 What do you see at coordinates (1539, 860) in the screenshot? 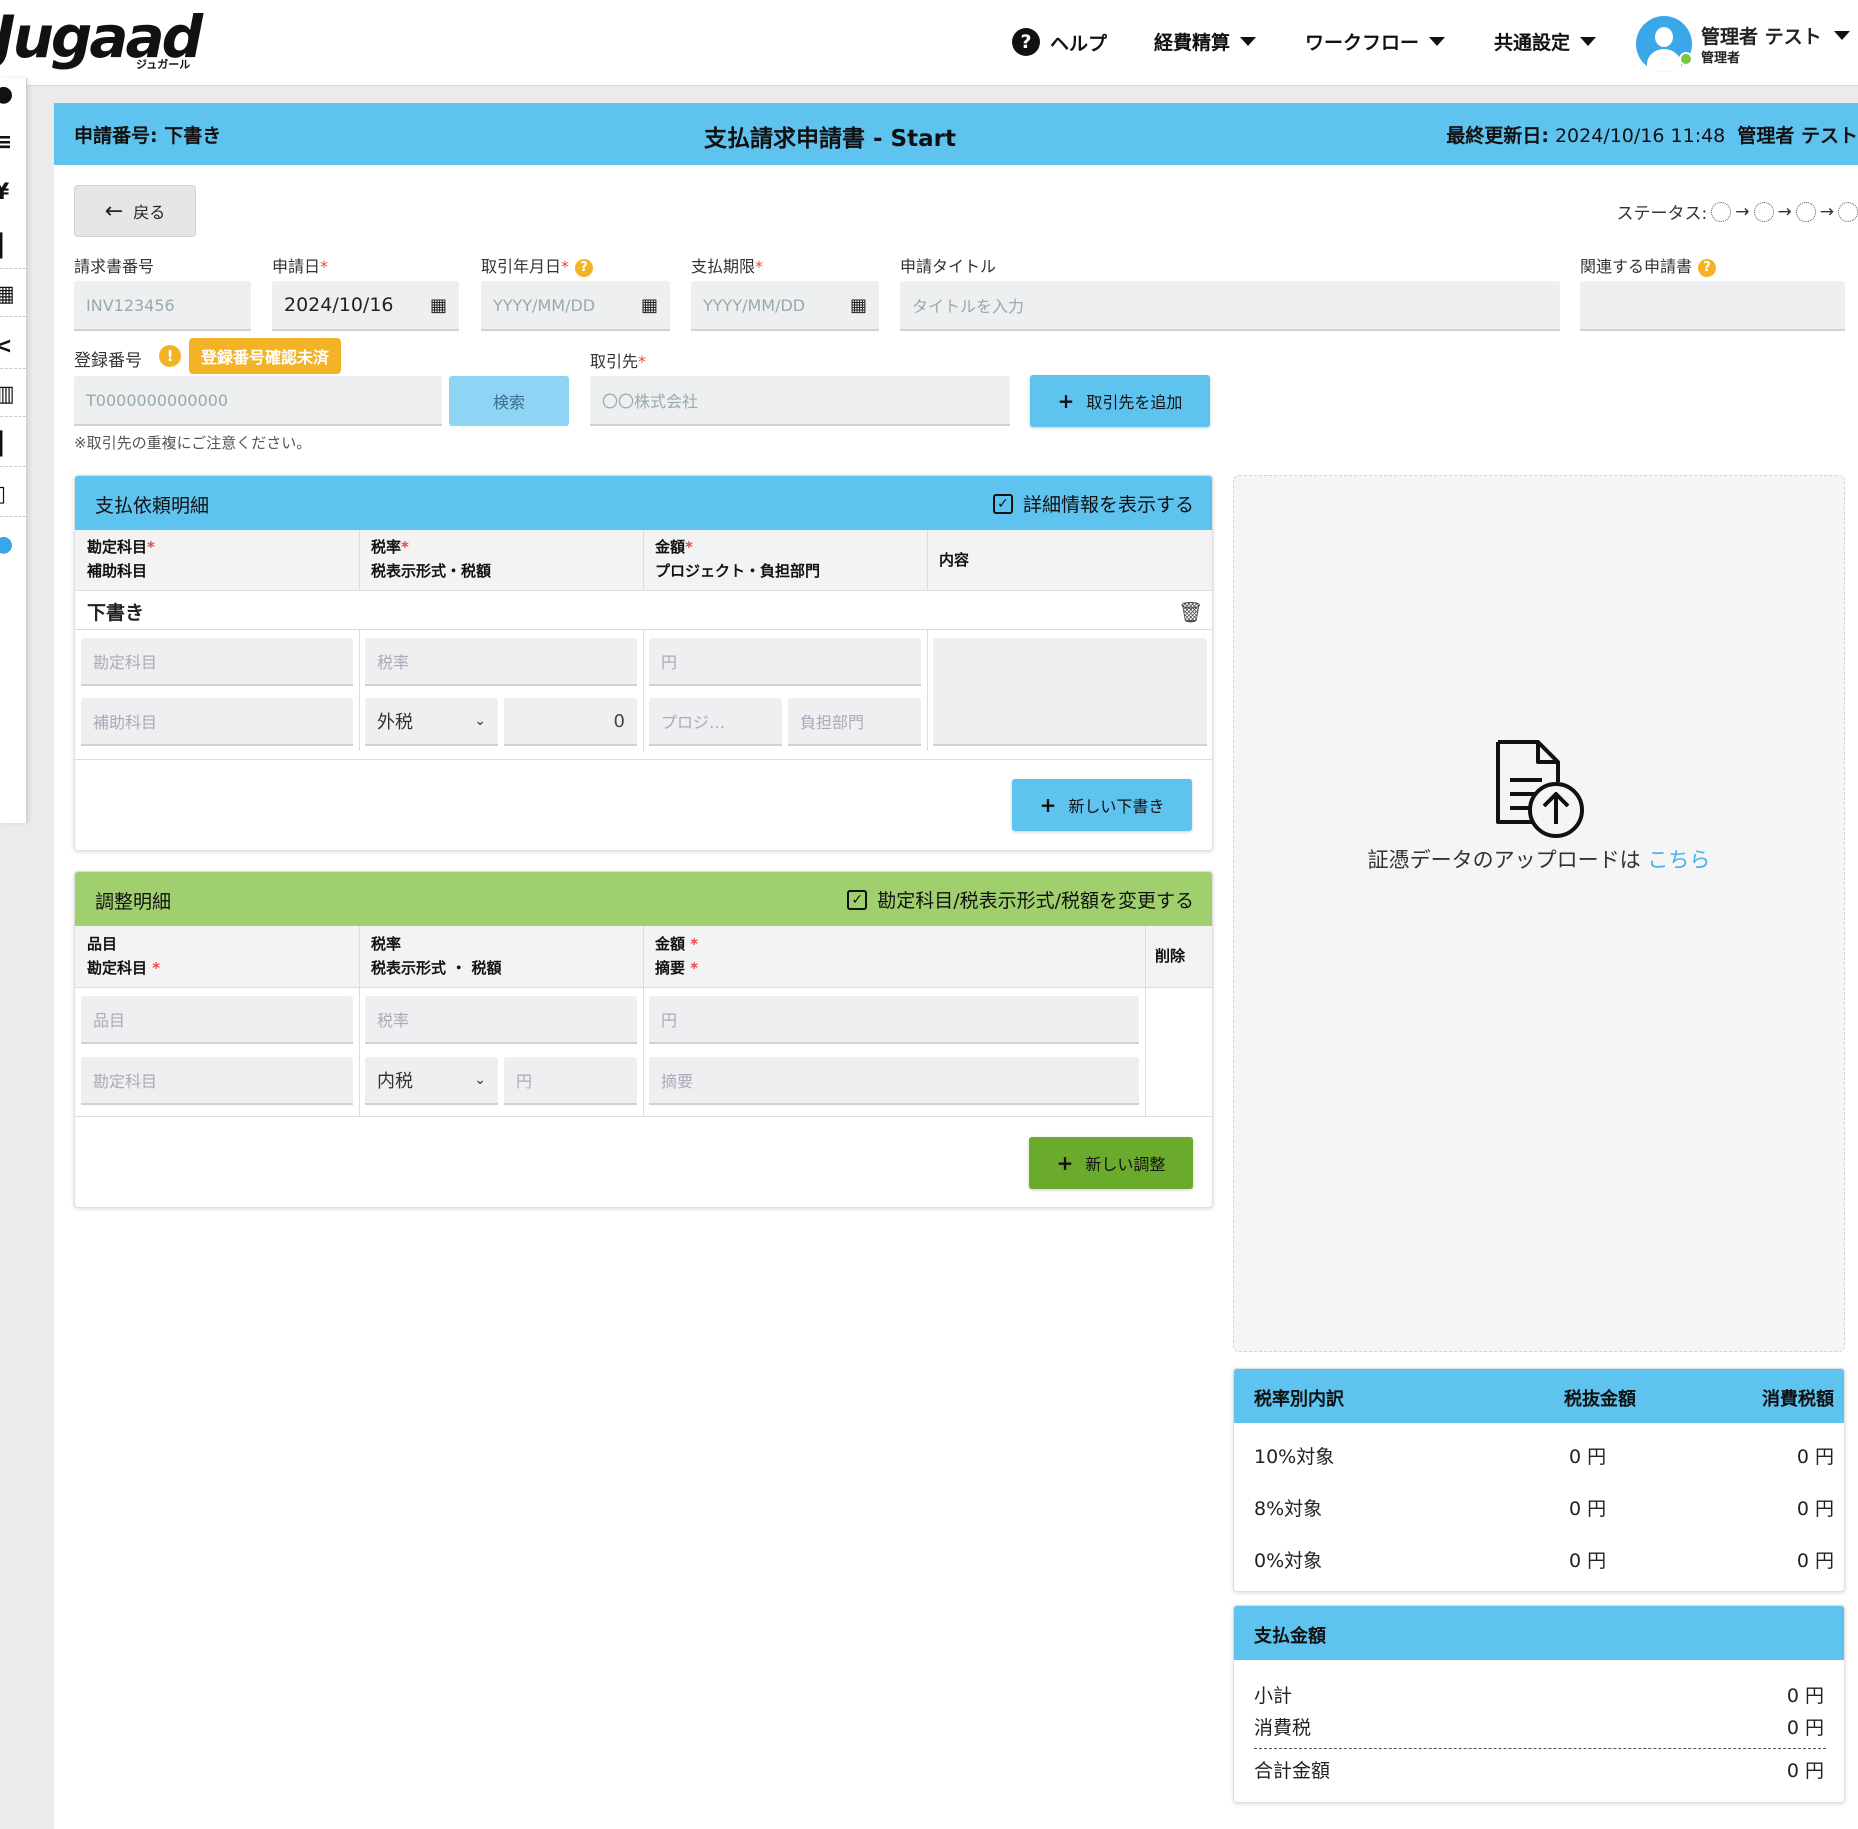
I see `upload-text: 証憑データのアップロードは こちら` at bounding box center [1539, 860].